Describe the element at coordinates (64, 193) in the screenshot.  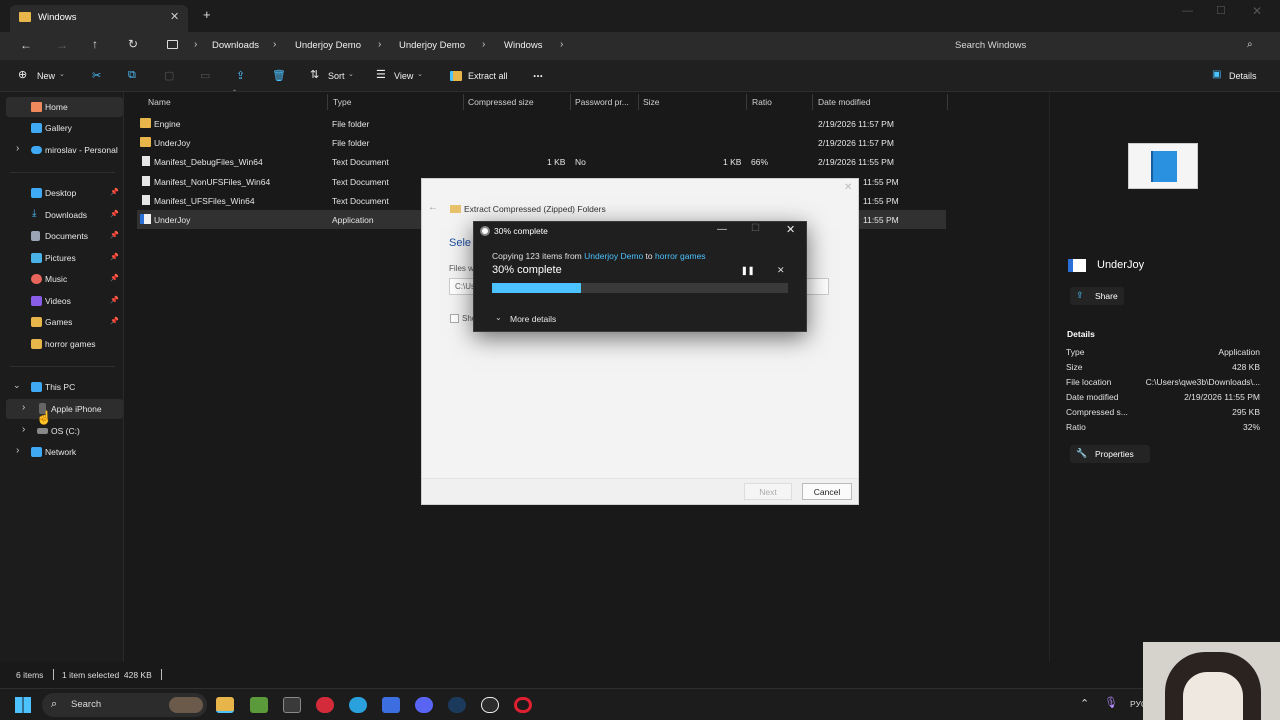
I see `sidebar-item-desktop: Desktop 📌` at that location.